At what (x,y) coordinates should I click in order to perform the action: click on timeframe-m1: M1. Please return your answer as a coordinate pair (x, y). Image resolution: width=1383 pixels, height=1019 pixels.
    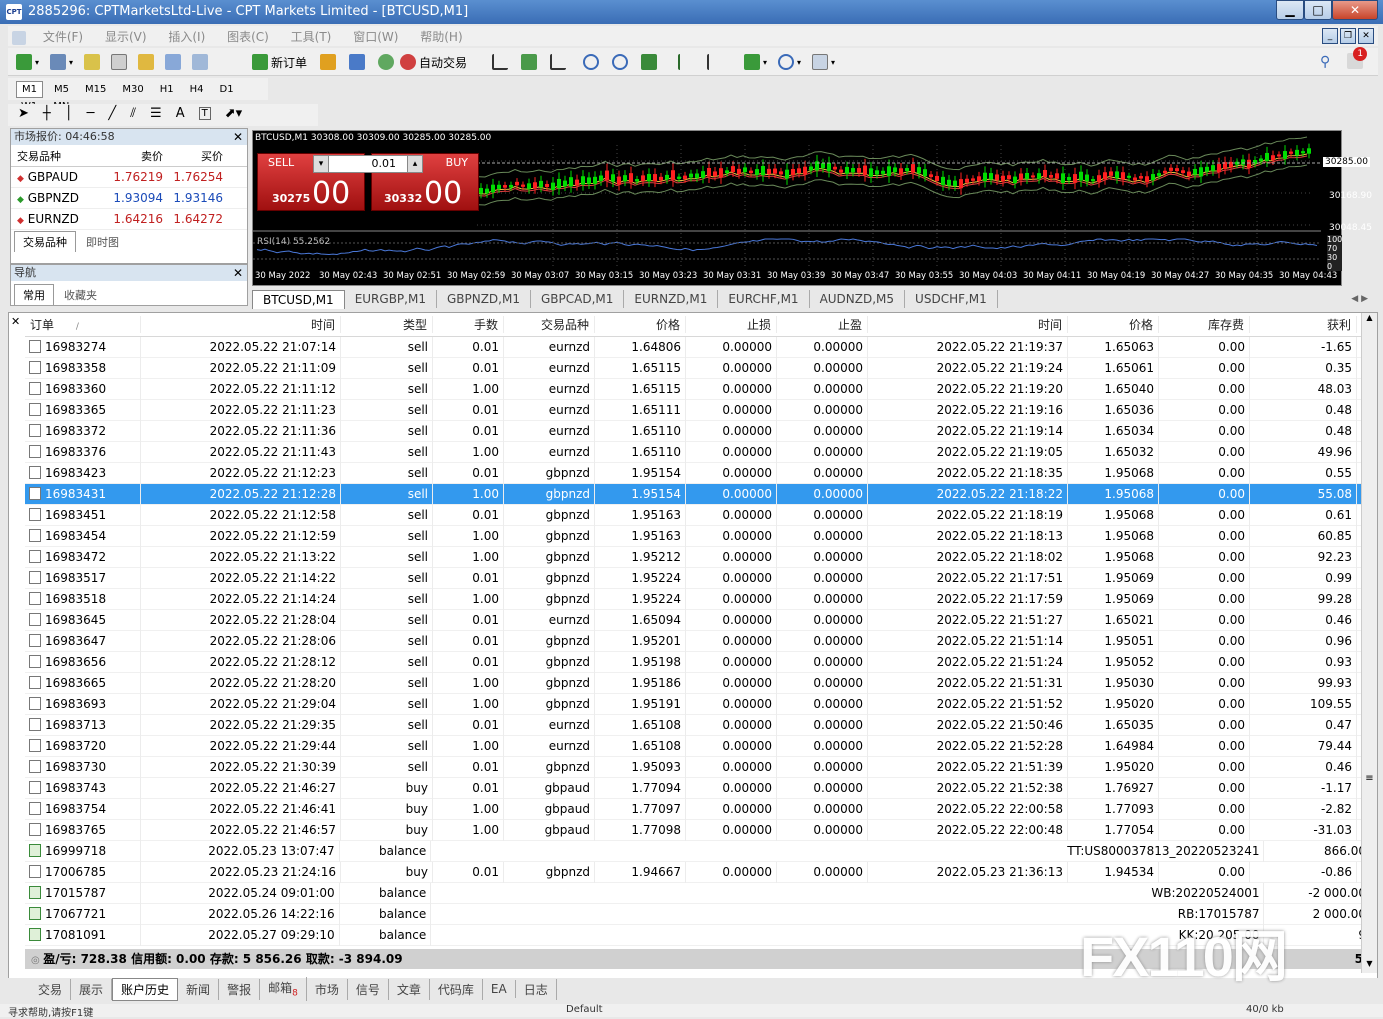
    Looking at the image, I should click on (29, 89).